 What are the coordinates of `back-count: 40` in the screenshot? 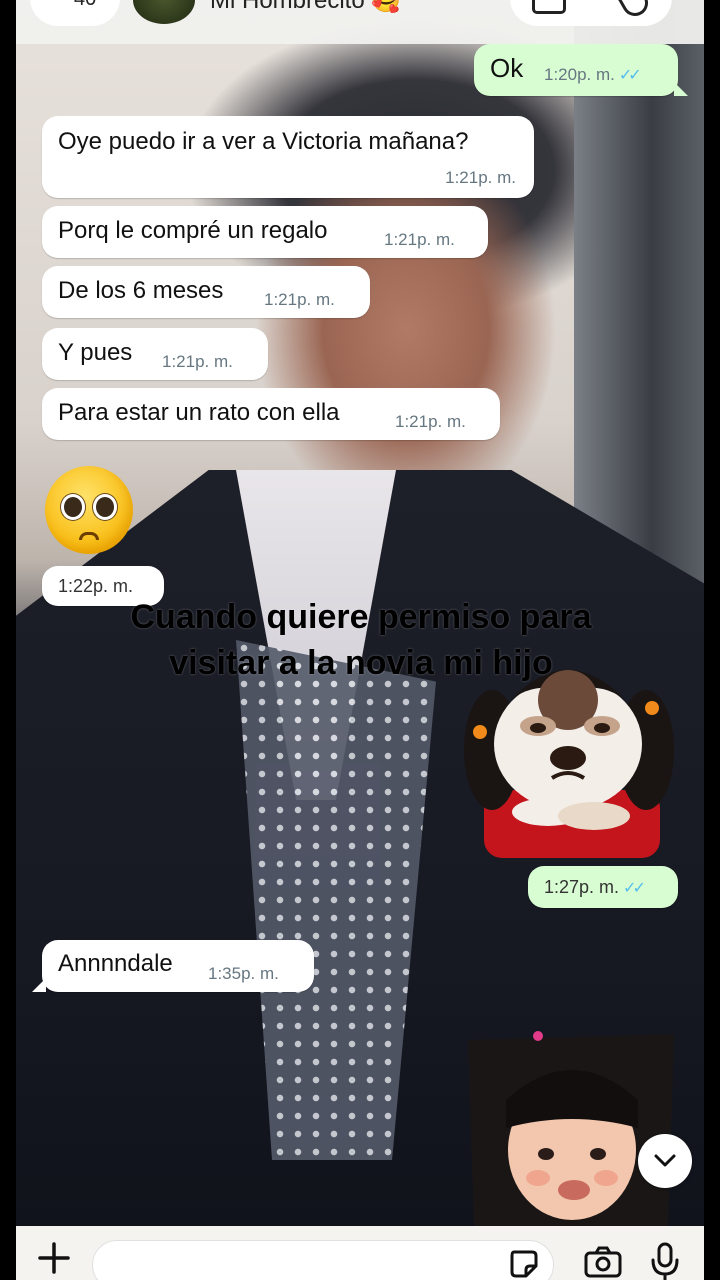 It's located at (85, 5).